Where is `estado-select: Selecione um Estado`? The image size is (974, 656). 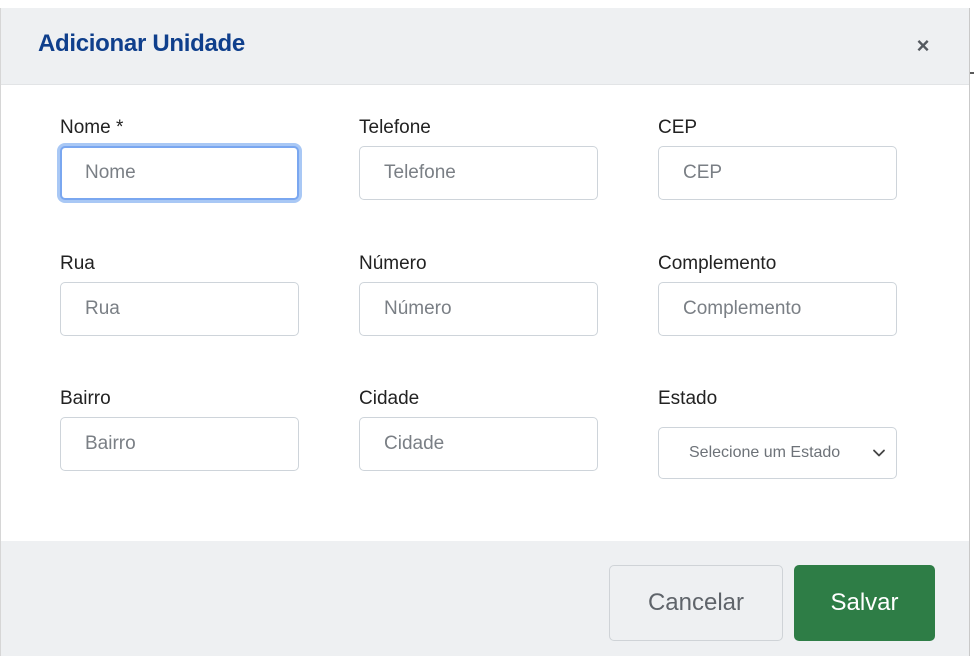
estado-select: Selecione um Estado is located at coordinates (777, 453).